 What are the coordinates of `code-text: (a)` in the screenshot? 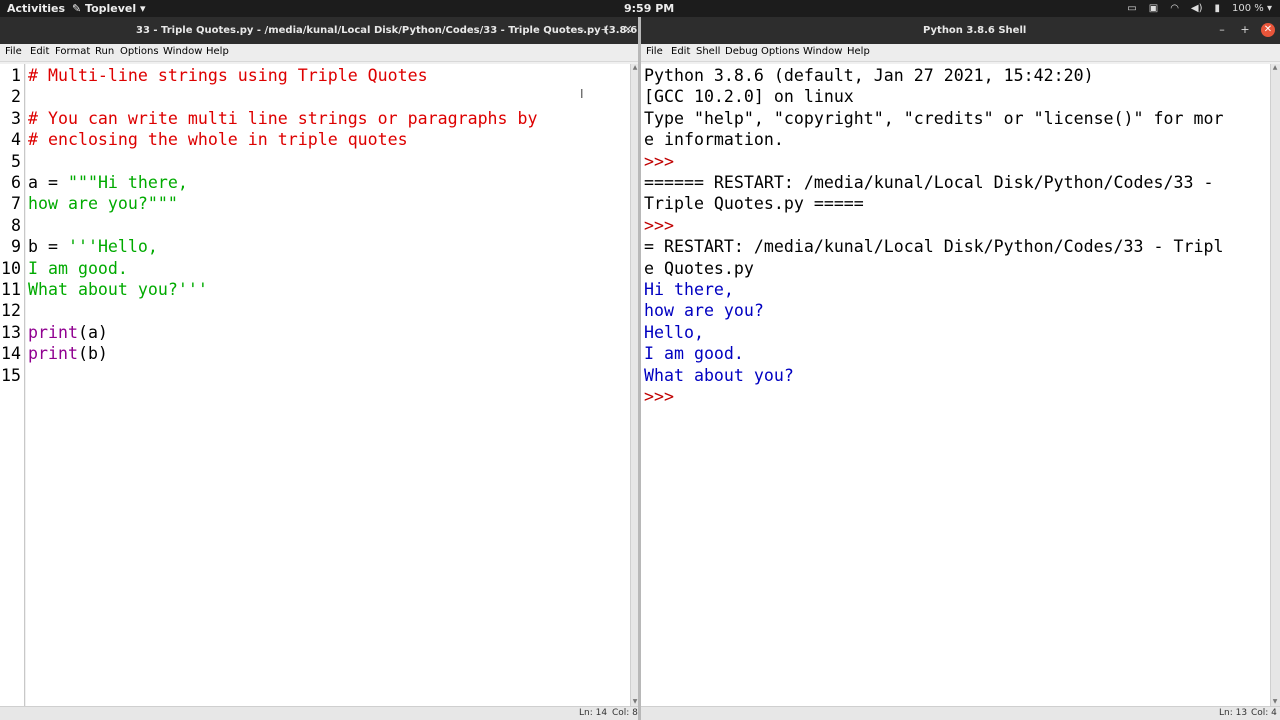 It's located at (92, 332).